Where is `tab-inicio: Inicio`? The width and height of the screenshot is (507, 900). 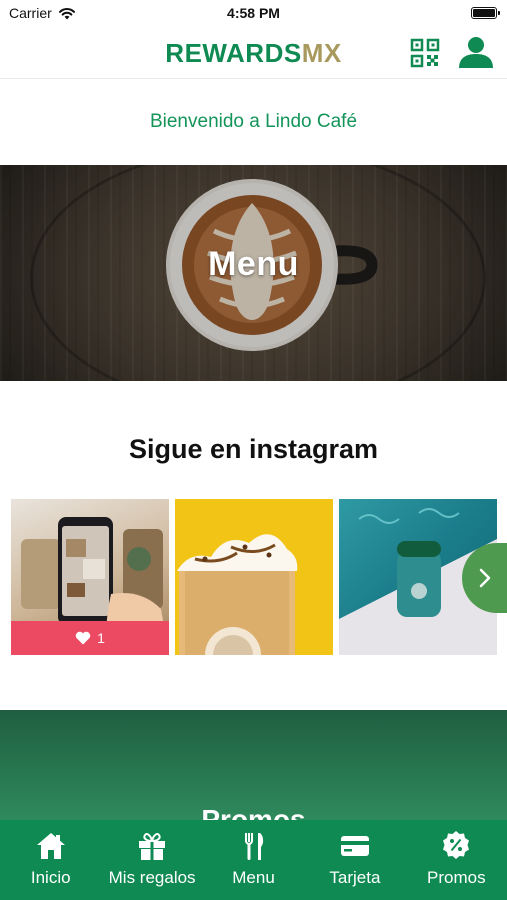 tab-inicio: Inicio is located at coordinates (50, 860).